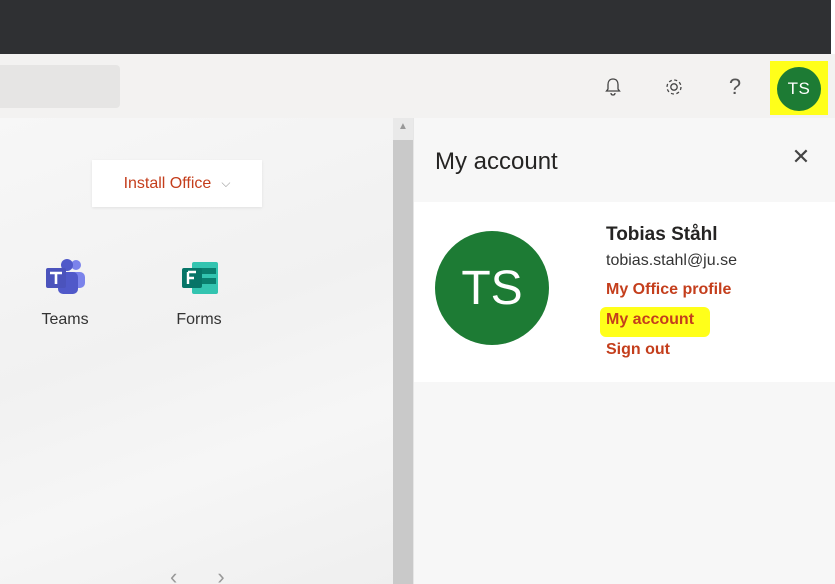  I want to click on carousel-nav: ‹›, so click(217, 574).